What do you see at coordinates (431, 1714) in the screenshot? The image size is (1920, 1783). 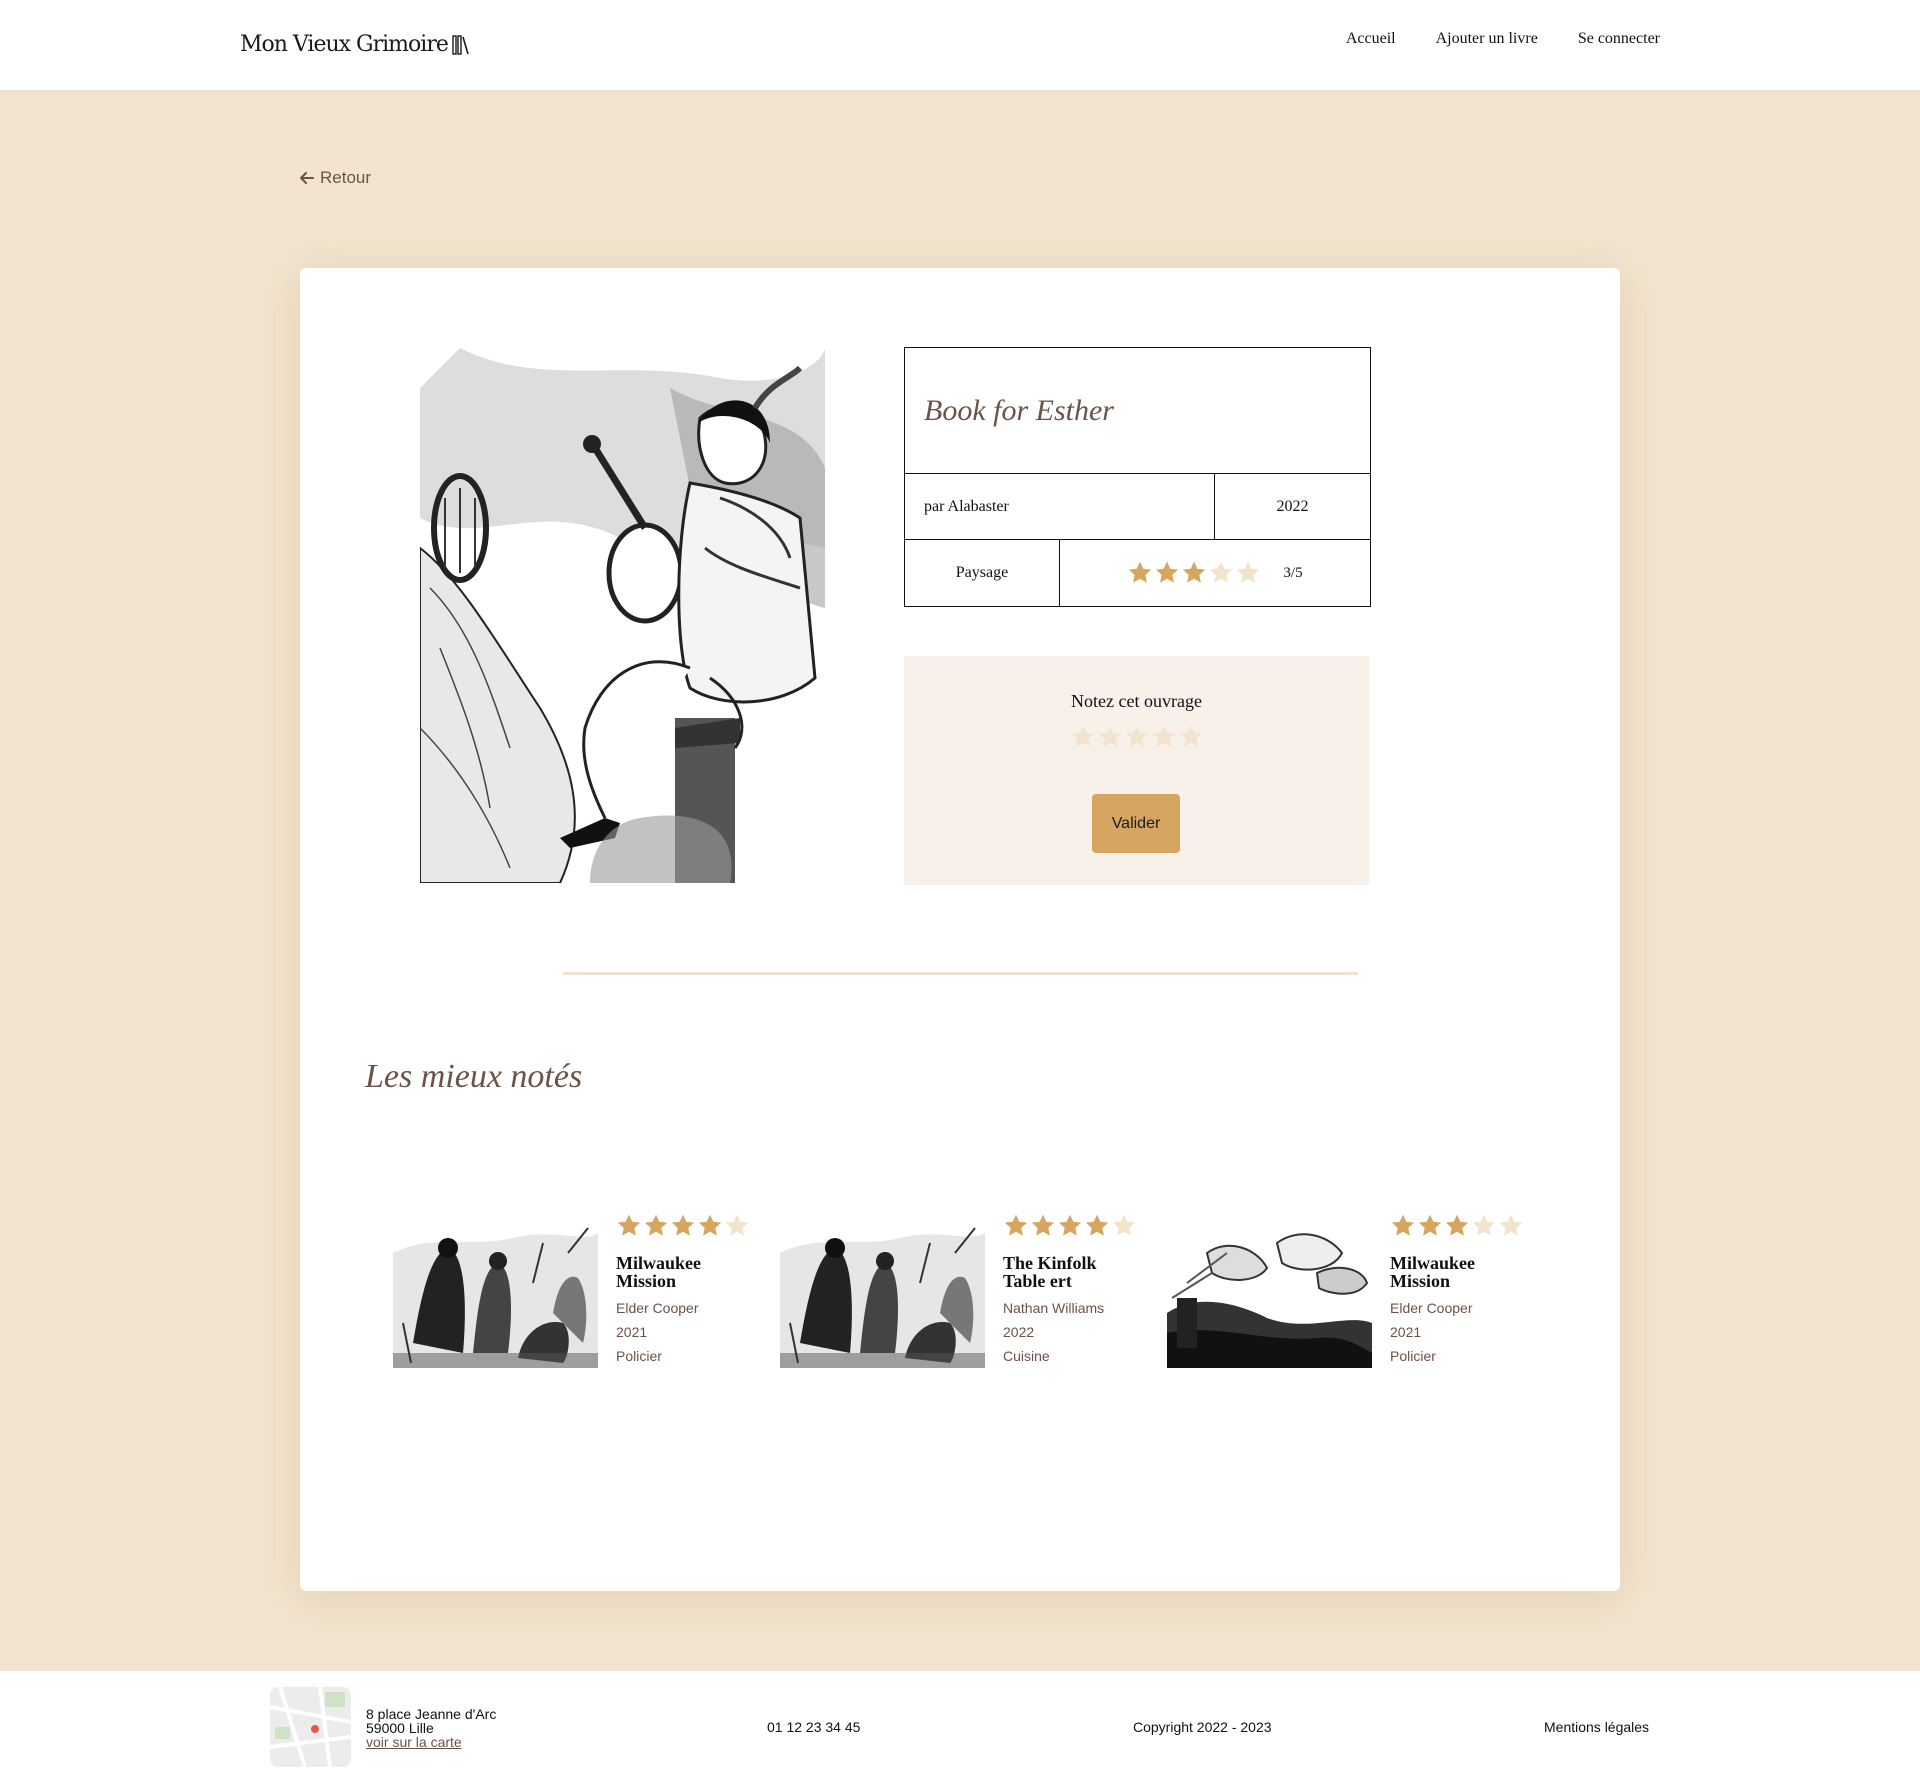 I see `address-line-1: 8 place Jeanne d'Arc` at bounding box center [431, 1714].